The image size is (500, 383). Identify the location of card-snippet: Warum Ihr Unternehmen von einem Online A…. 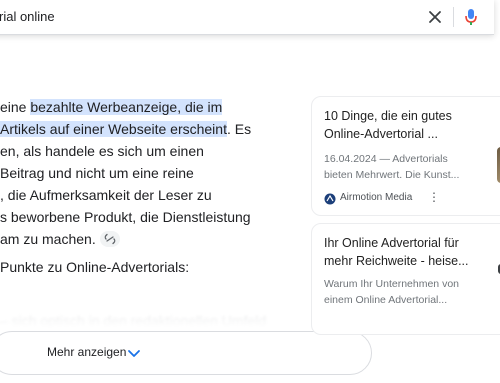
(391, 292).